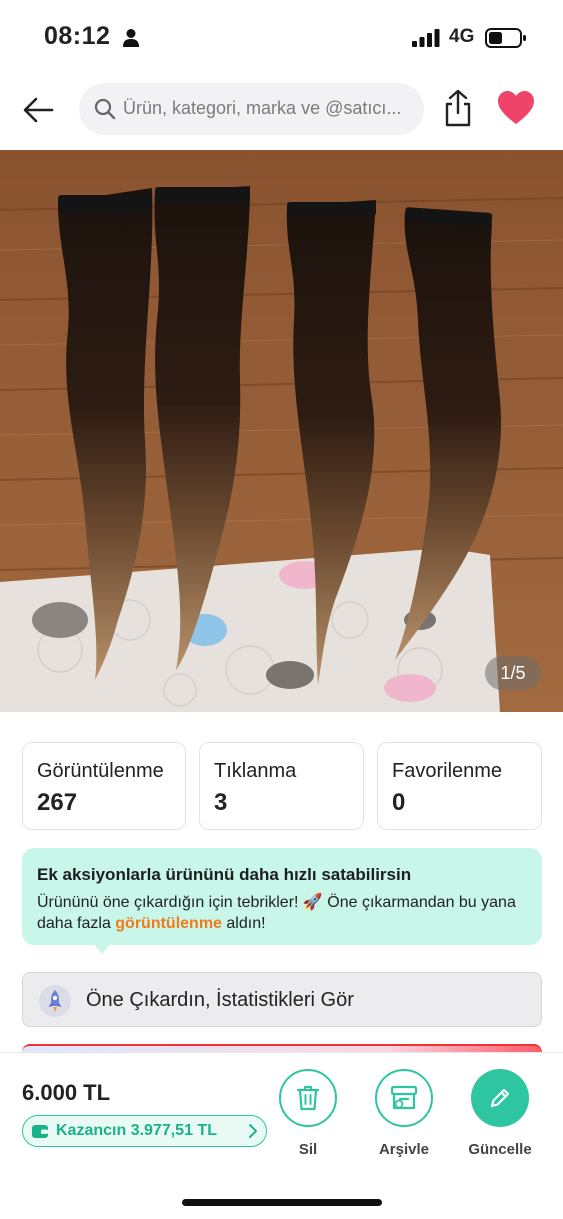 Image resolution: width=563 pixels, height=1219 pixels. Describe the element at coordinates (516, 108) in the screenshot. I see `favorite-heart-icon` at that location.